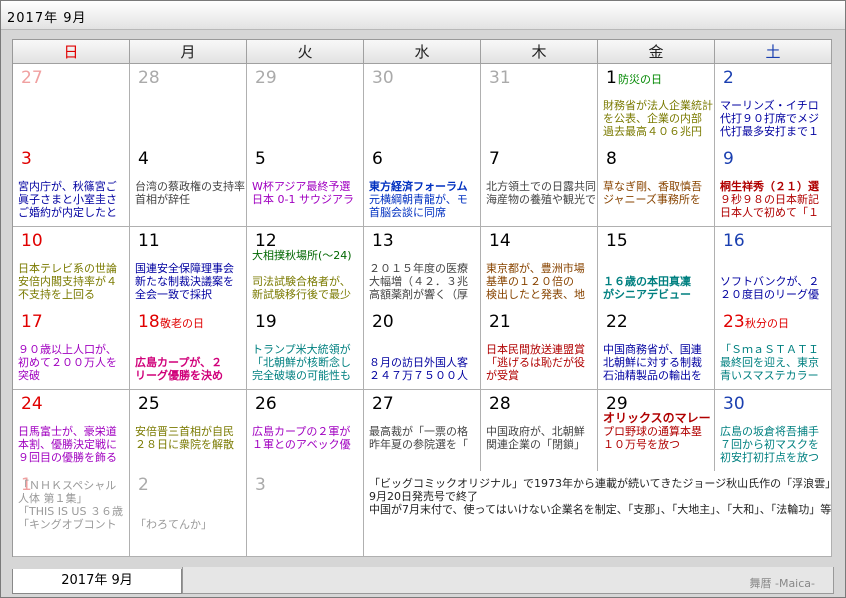 This screenshot has width=846, height=598. What do you see at coordinates (47, 18) in the screenshot?
I see `window-title: 2017年 9月` at bounding box center [47, 18].